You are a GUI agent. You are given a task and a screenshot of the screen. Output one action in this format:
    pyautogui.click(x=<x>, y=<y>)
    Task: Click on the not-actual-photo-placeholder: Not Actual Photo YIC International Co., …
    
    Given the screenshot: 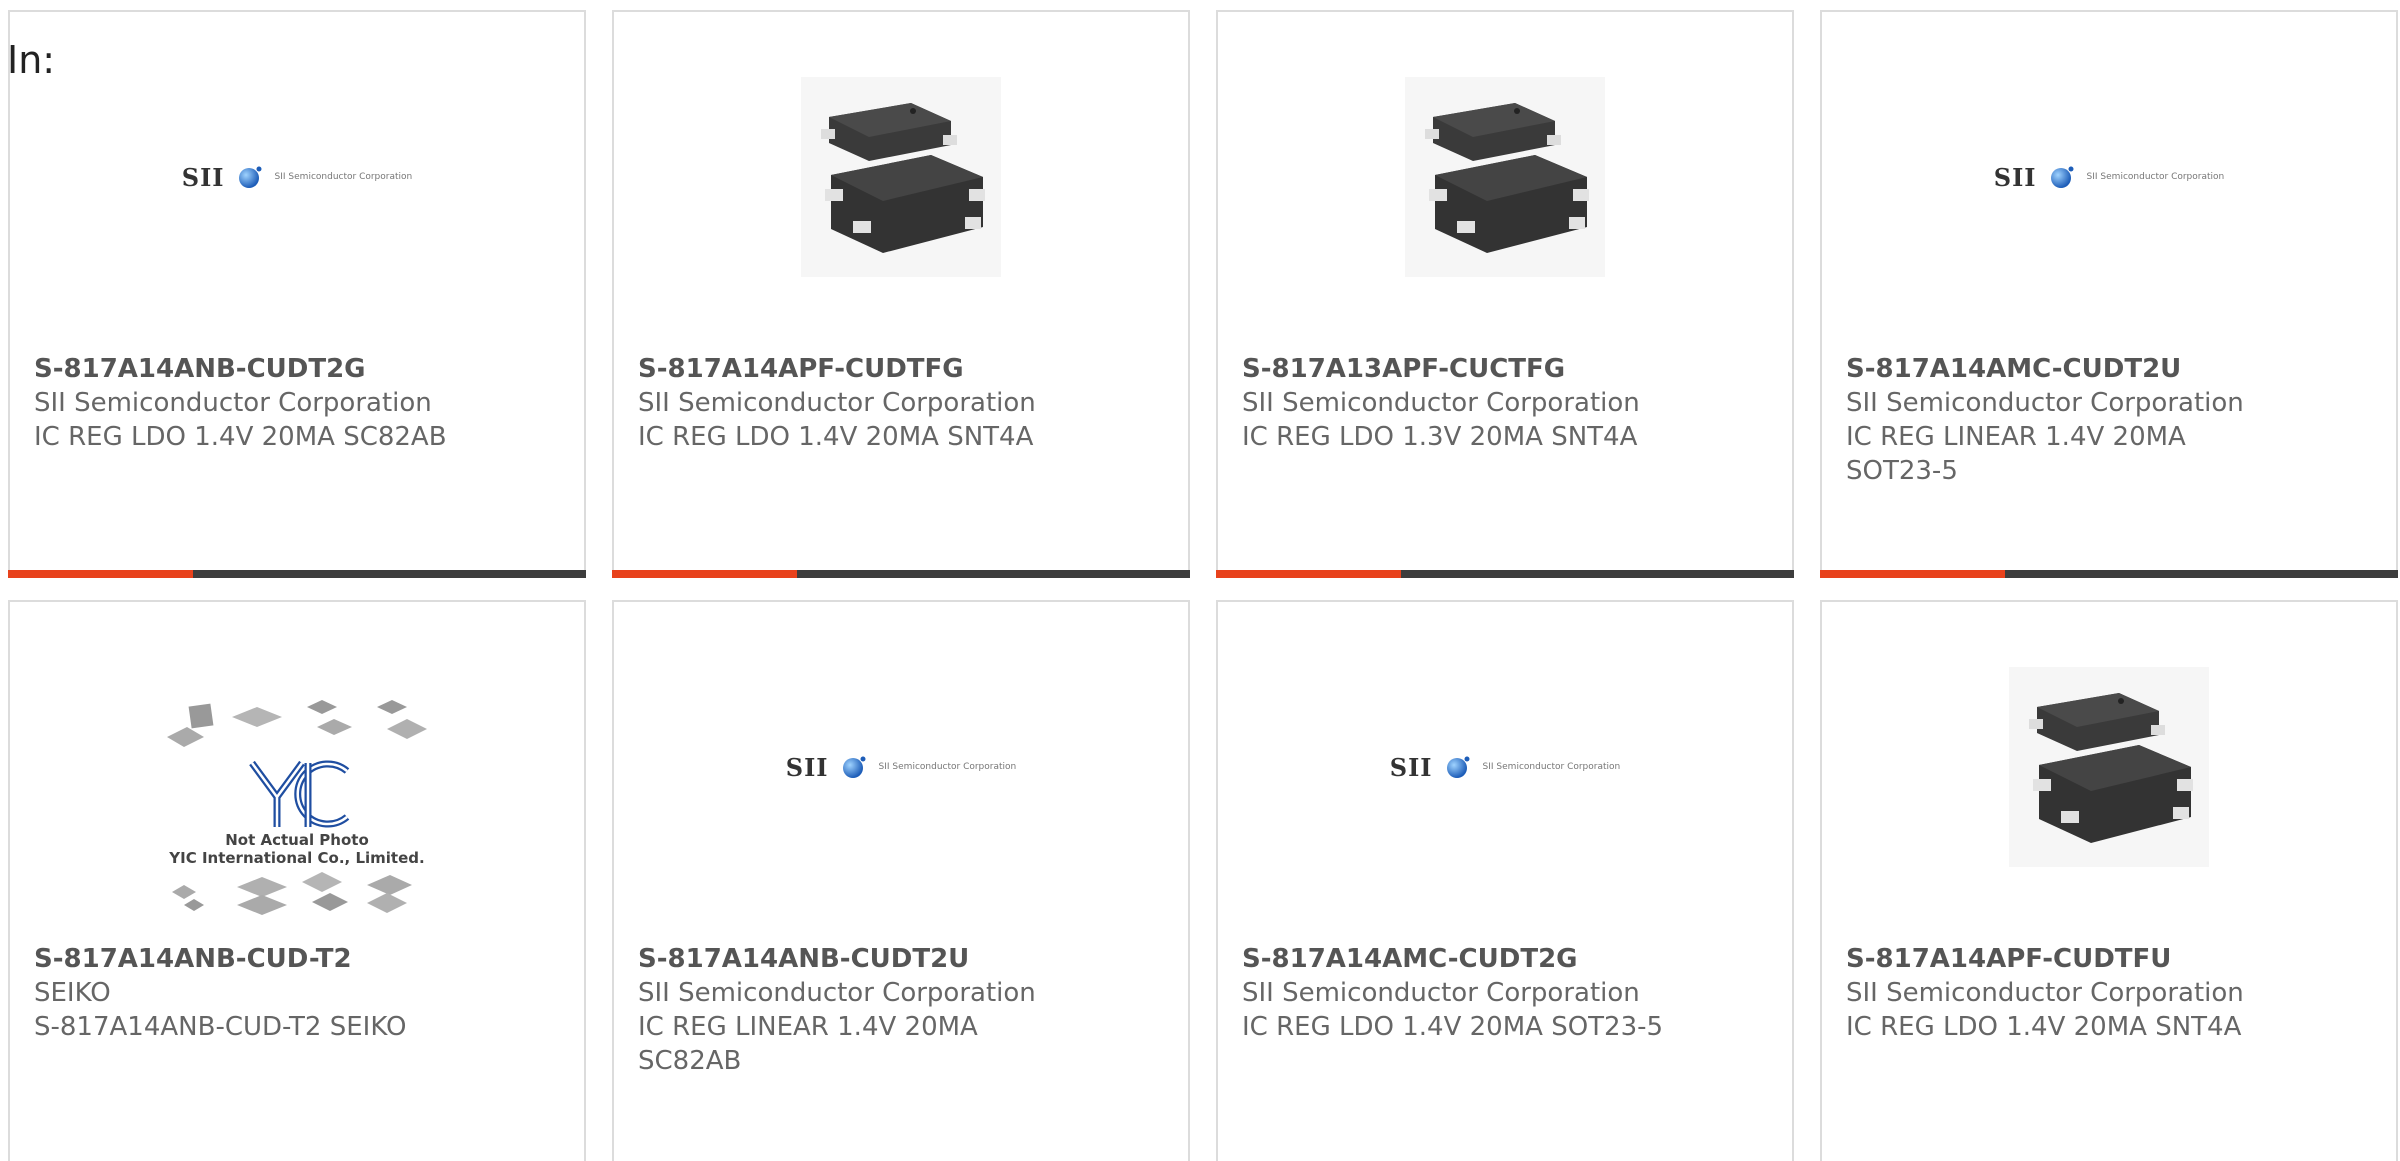 What is the action you would take?
    pyautogui.click(x=297, y=807)
    